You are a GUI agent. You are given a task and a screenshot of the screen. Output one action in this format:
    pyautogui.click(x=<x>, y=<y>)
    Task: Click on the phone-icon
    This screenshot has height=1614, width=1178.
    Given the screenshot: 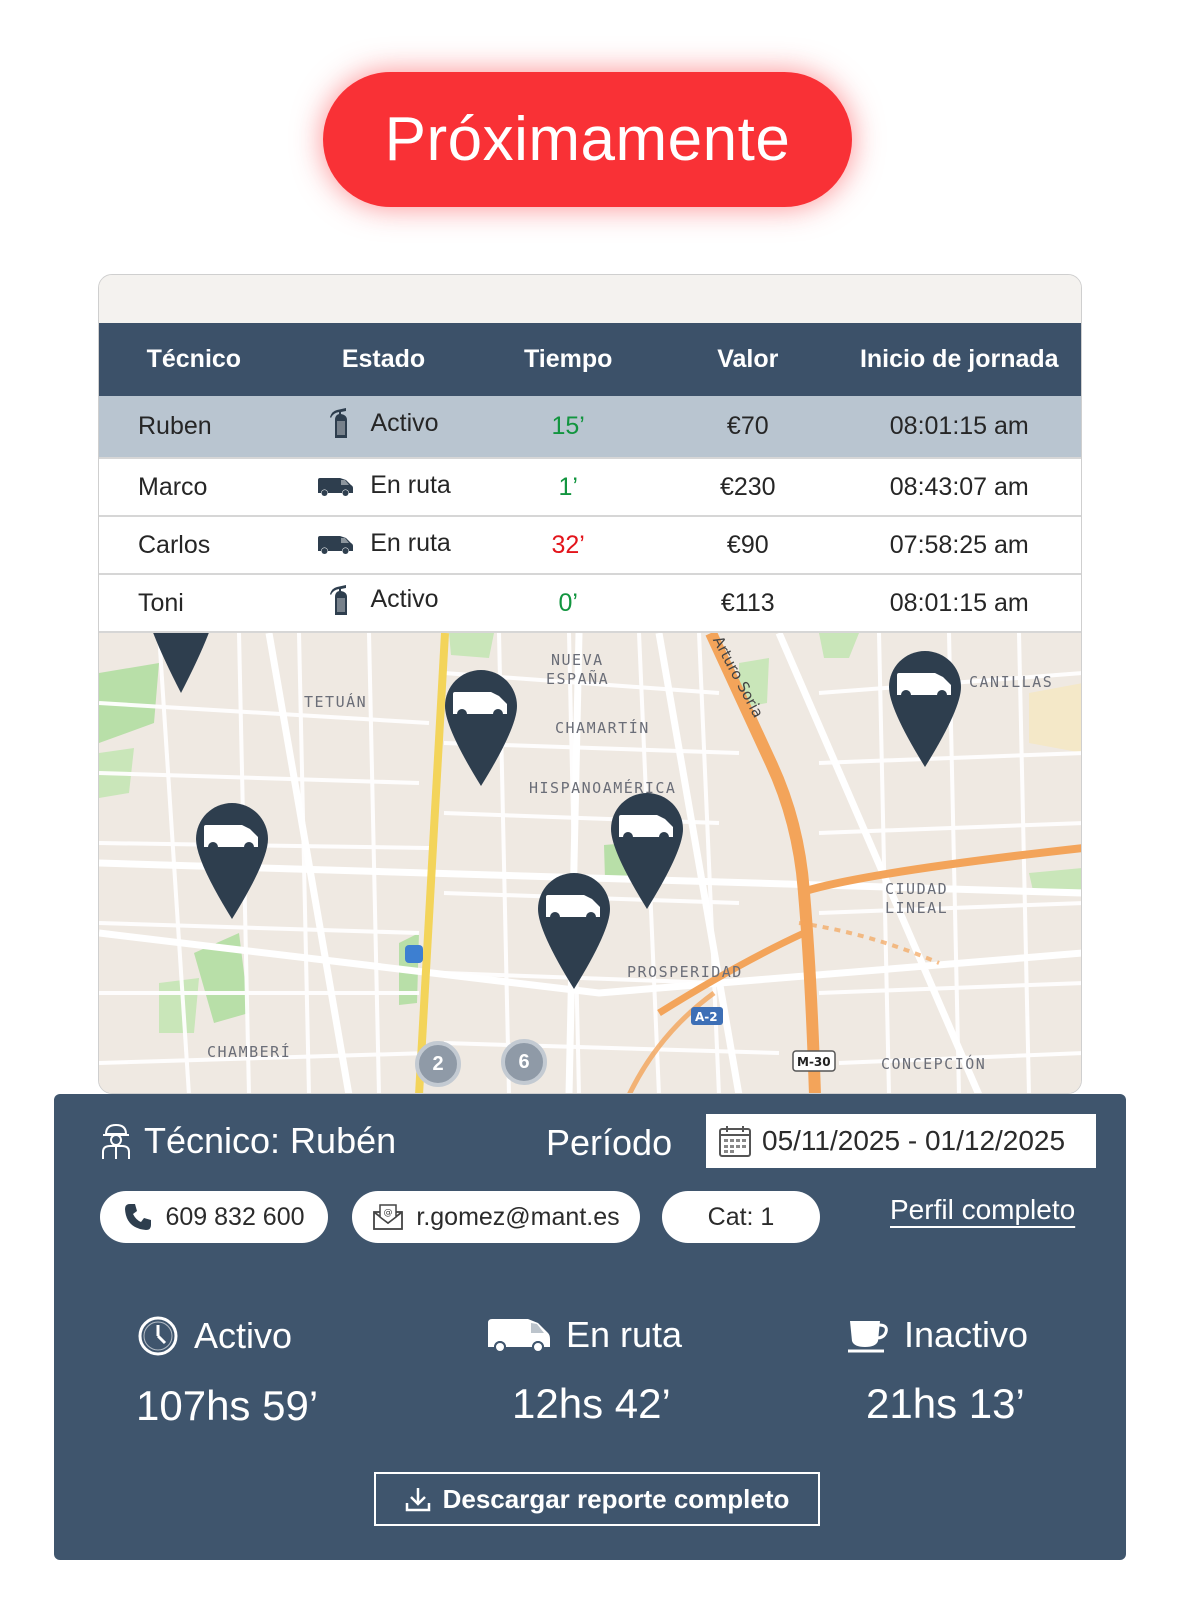 What is the action you would take?
    pyautogui.click(x=138, y=1217)
    